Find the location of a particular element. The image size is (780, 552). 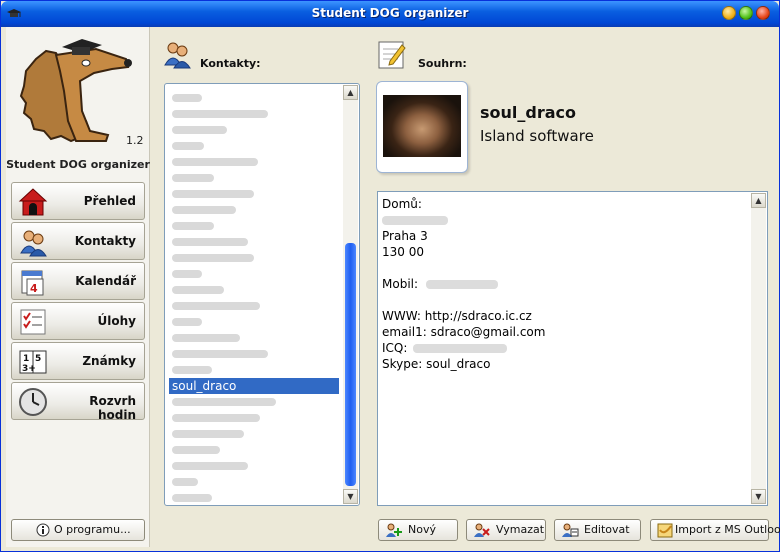

title-bar: Student DOG organizer is located at coordinates (390, 14).